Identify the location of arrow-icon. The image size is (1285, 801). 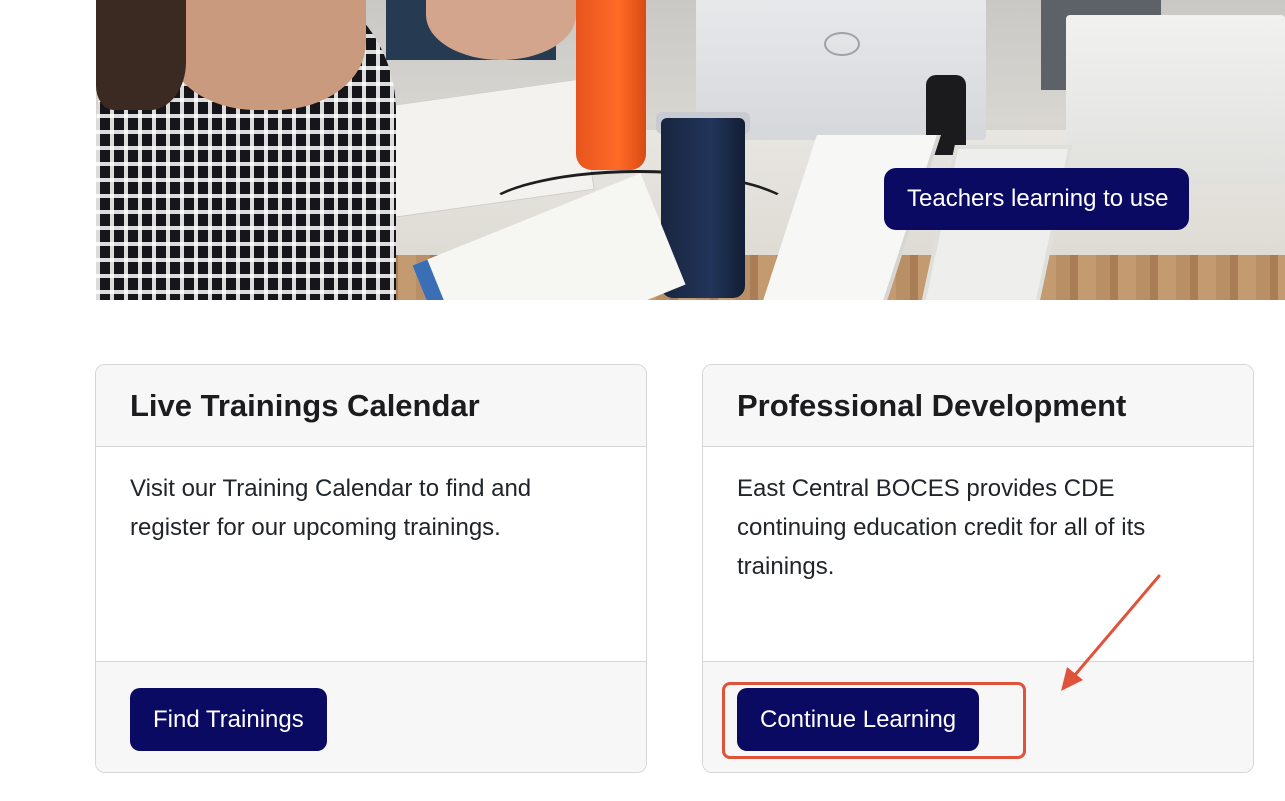
(1111, 632).